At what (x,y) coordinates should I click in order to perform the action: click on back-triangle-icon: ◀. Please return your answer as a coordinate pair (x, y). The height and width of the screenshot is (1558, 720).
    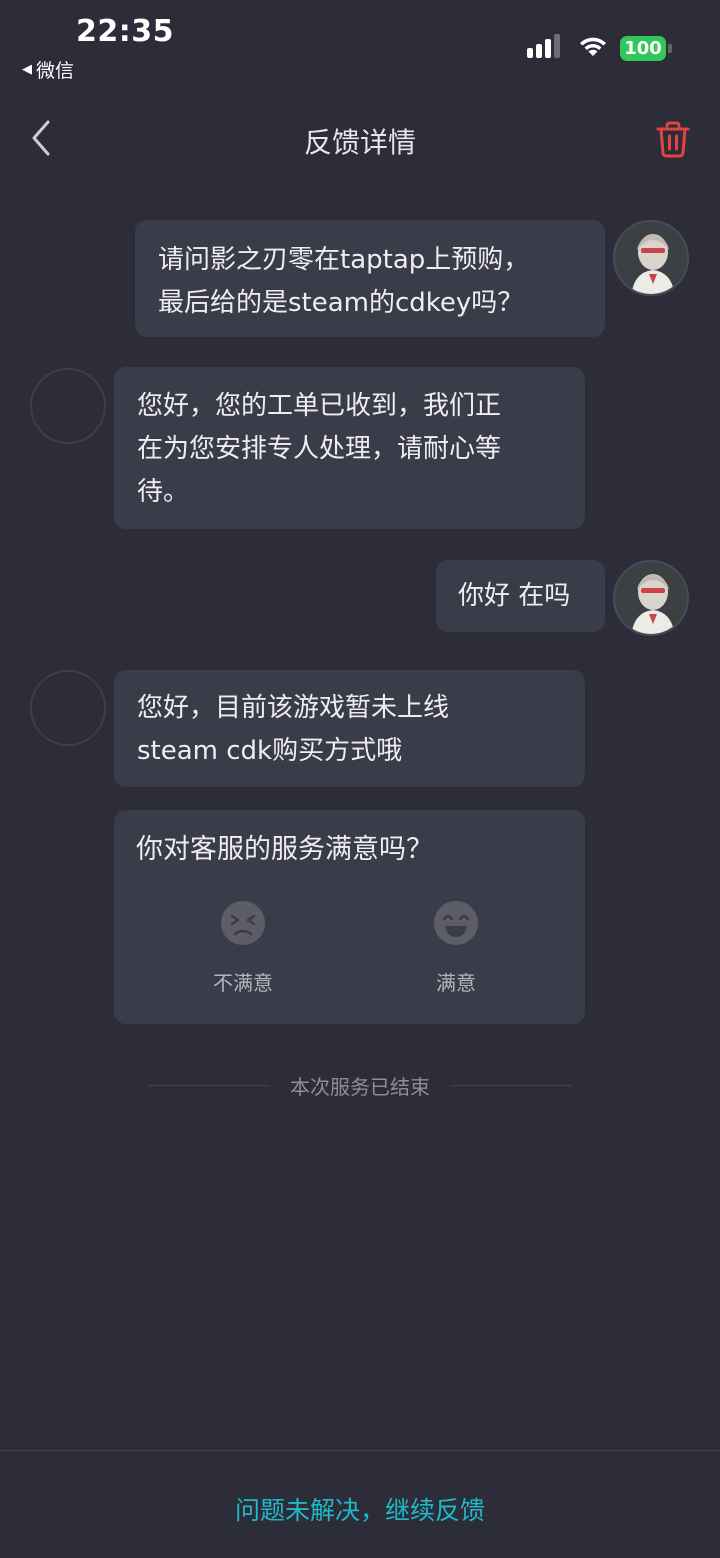
    Looking at the image, I should click on (27, 69).